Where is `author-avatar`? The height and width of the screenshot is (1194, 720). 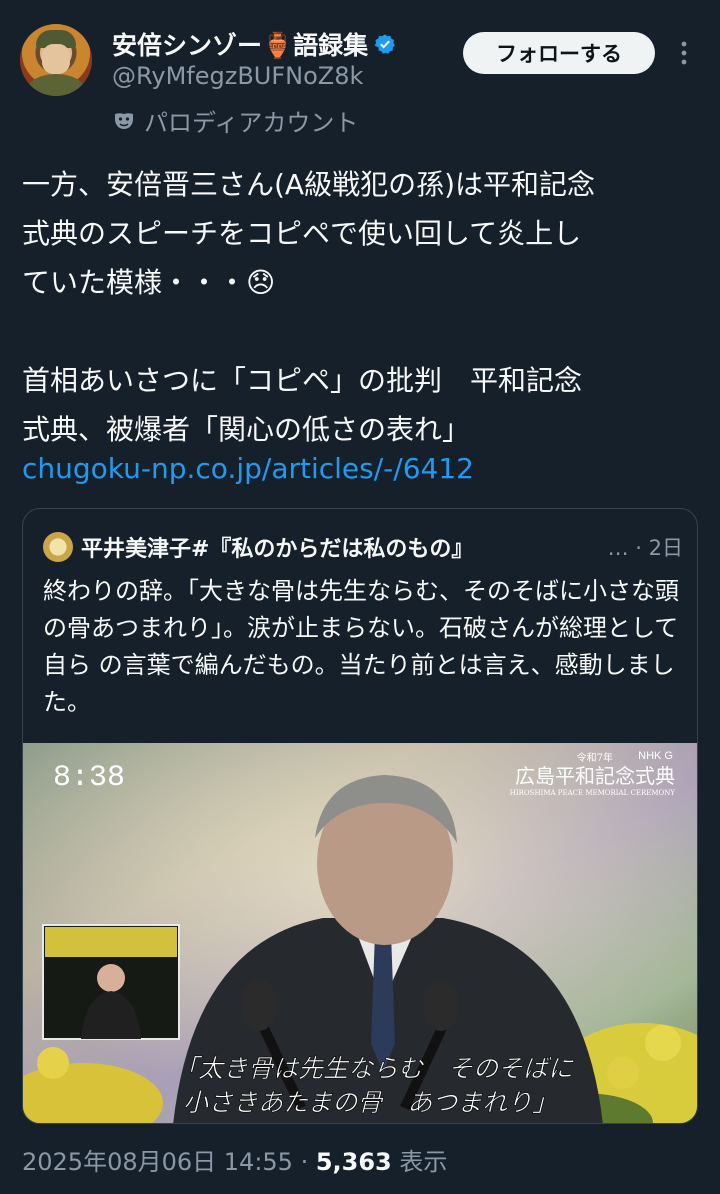 author-avatar is located at coordinates (56, 60).